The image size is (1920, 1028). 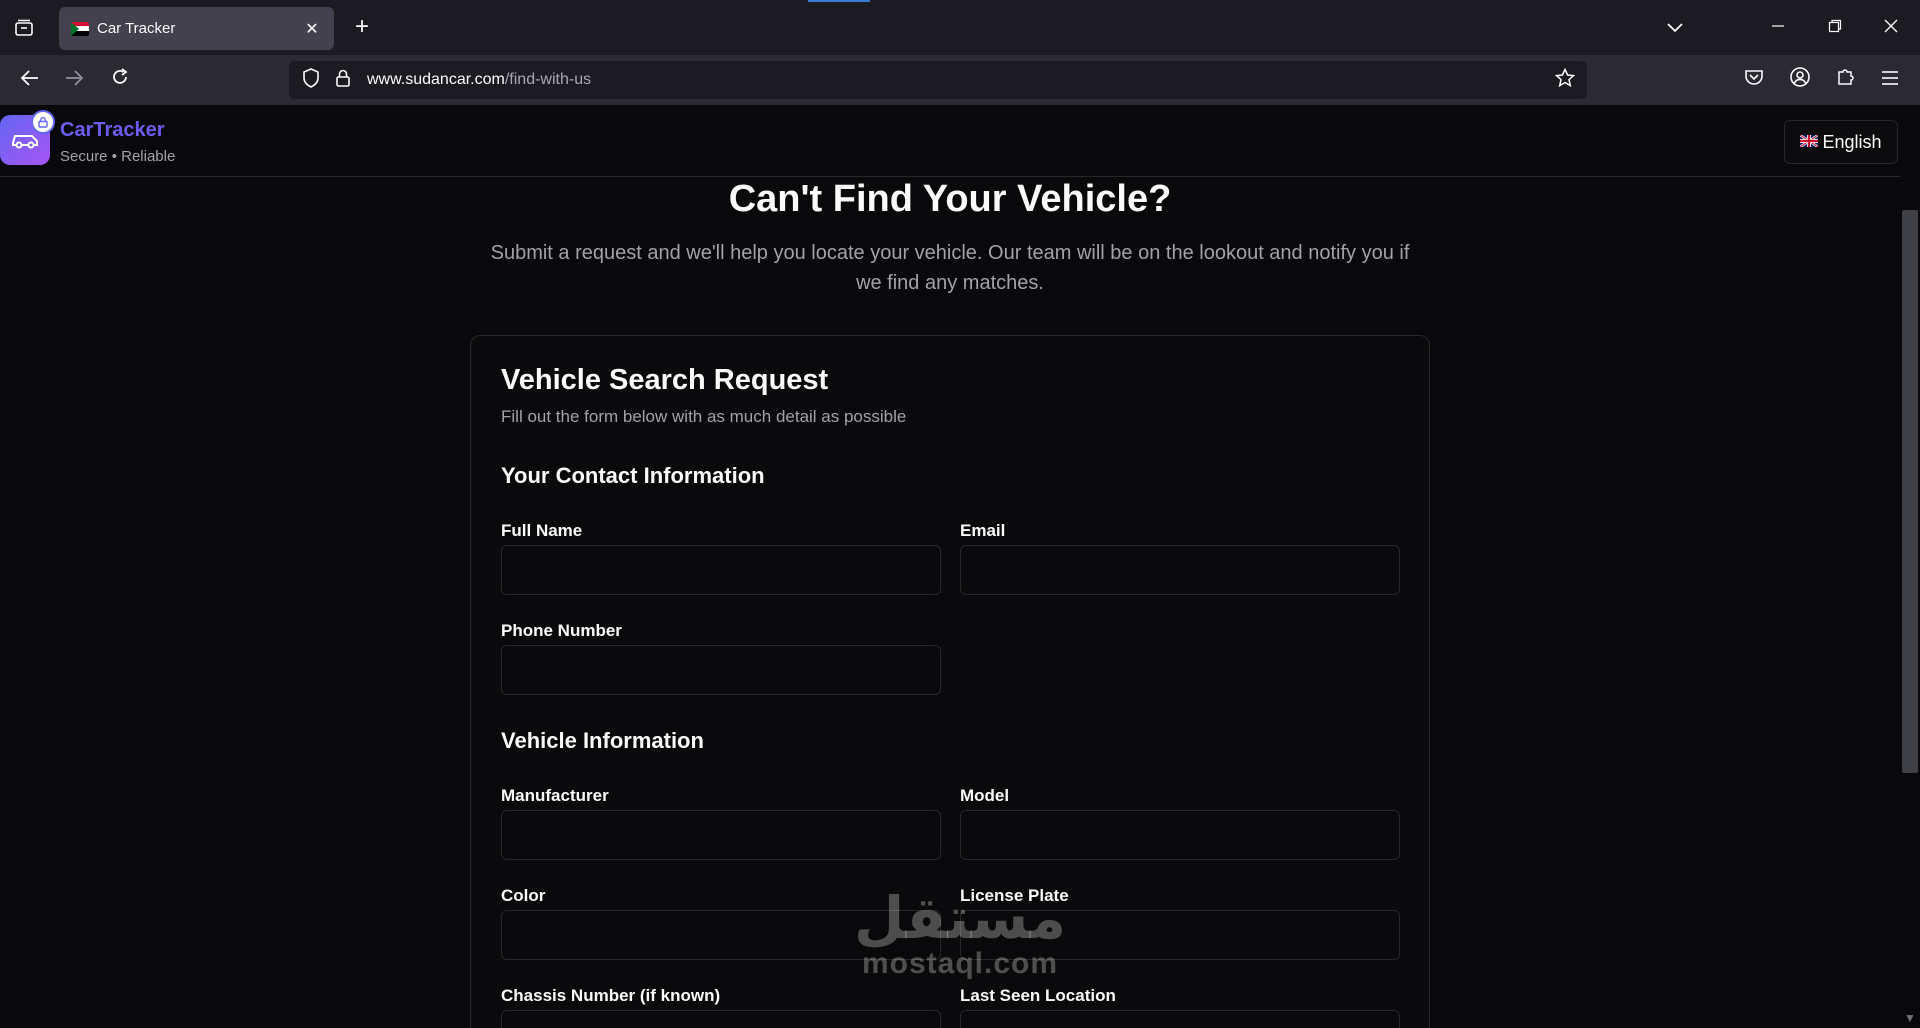 I want to click on full-name-input, so click(x=721, y=570).